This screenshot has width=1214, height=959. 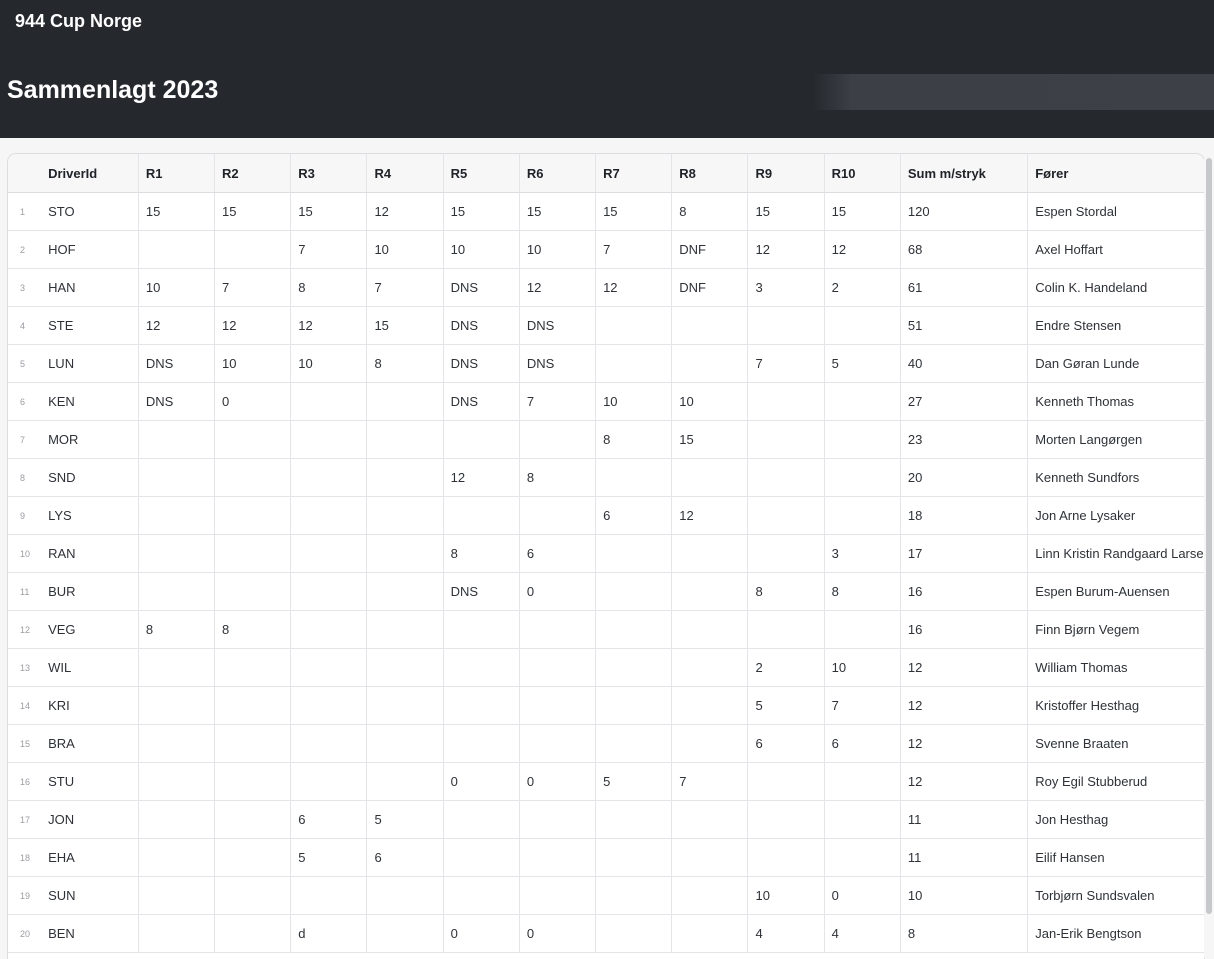 I want to click on column-header: R9, so click(x=786, y=173).